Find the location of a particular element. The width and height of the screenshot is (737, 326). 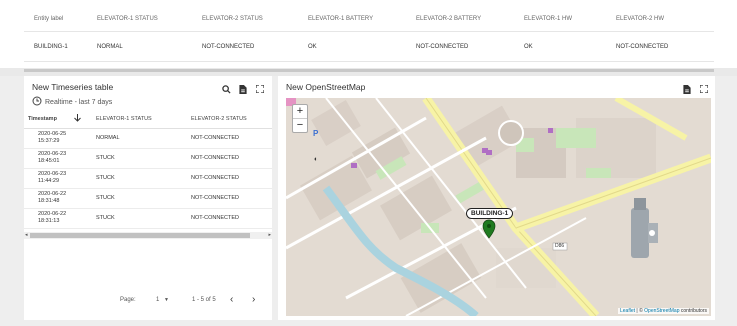

openstreetmap-link: OpenStreetMap is located at coordinates (661, 311).